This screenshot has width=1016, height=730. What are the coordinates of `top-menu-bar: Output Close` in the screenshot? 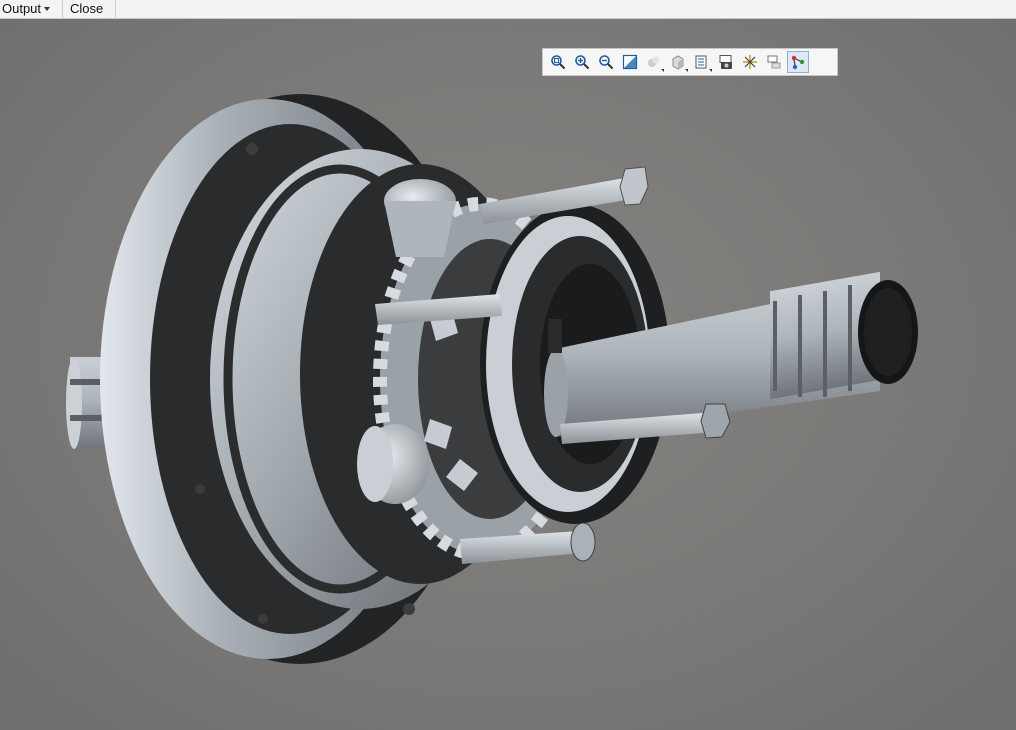 It's located at (508, 9).